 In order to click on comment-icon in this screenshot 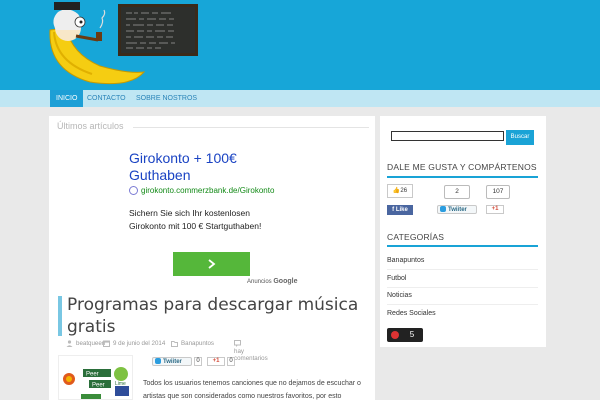, I will do `click(237, 343)`.